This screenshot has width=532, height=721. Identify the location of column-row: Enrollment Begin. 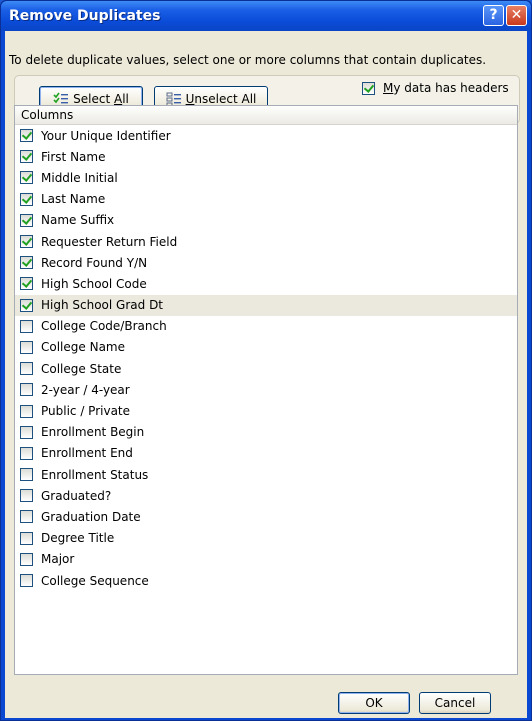
(266, 432).